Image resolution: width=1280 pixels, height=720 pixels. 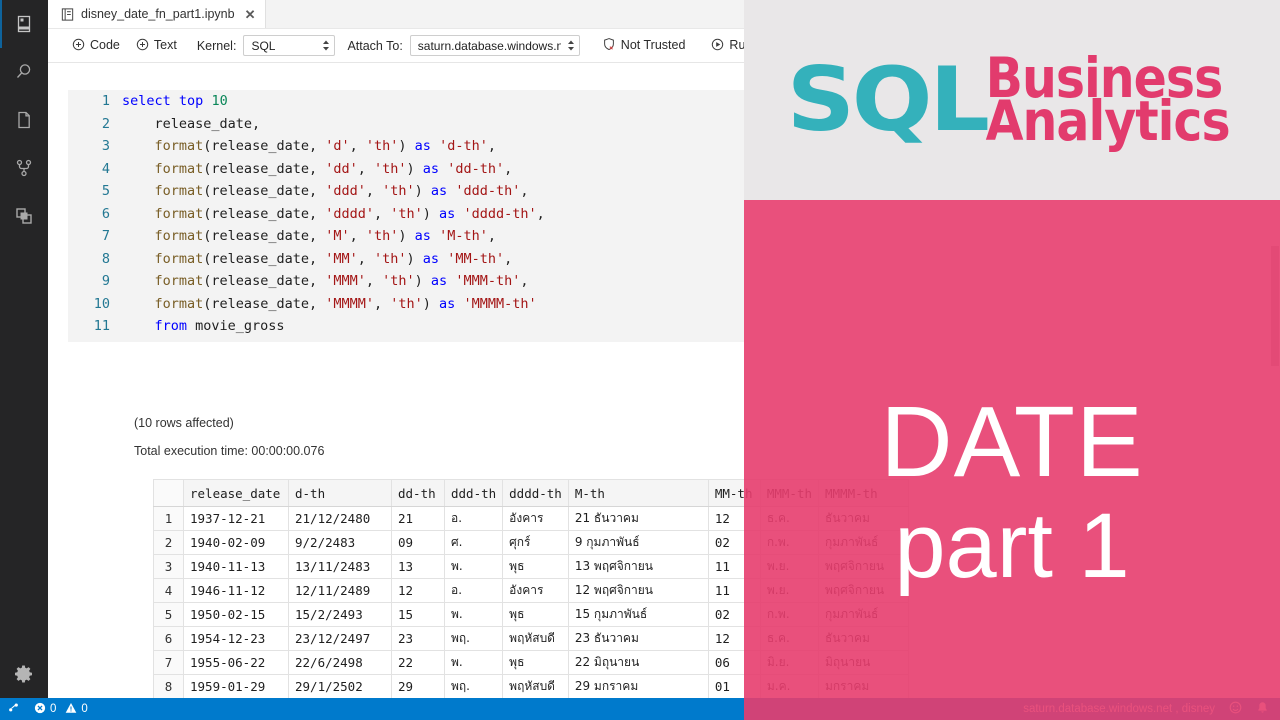 What do you see at coordinates (789, 686) in the screenshot?
I see `table-cell: ม.ค.` at bounding box center [789, 686].